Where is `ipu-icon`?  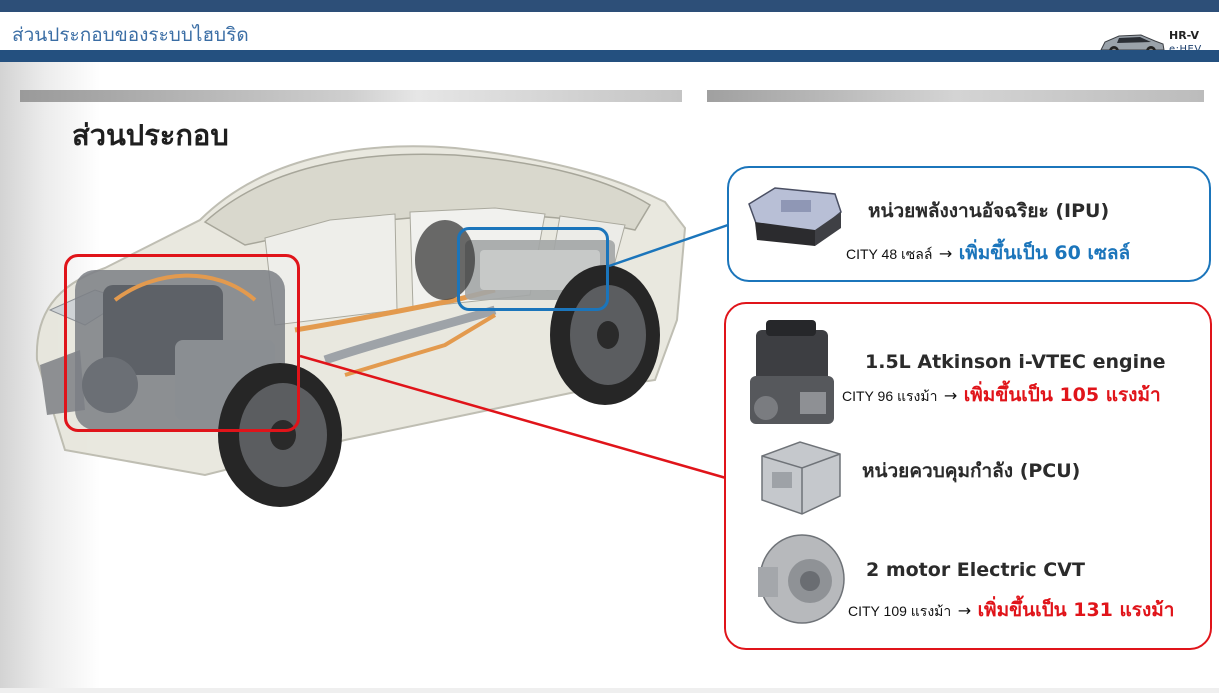 ipu-icon is located at coordinates (795, 216).